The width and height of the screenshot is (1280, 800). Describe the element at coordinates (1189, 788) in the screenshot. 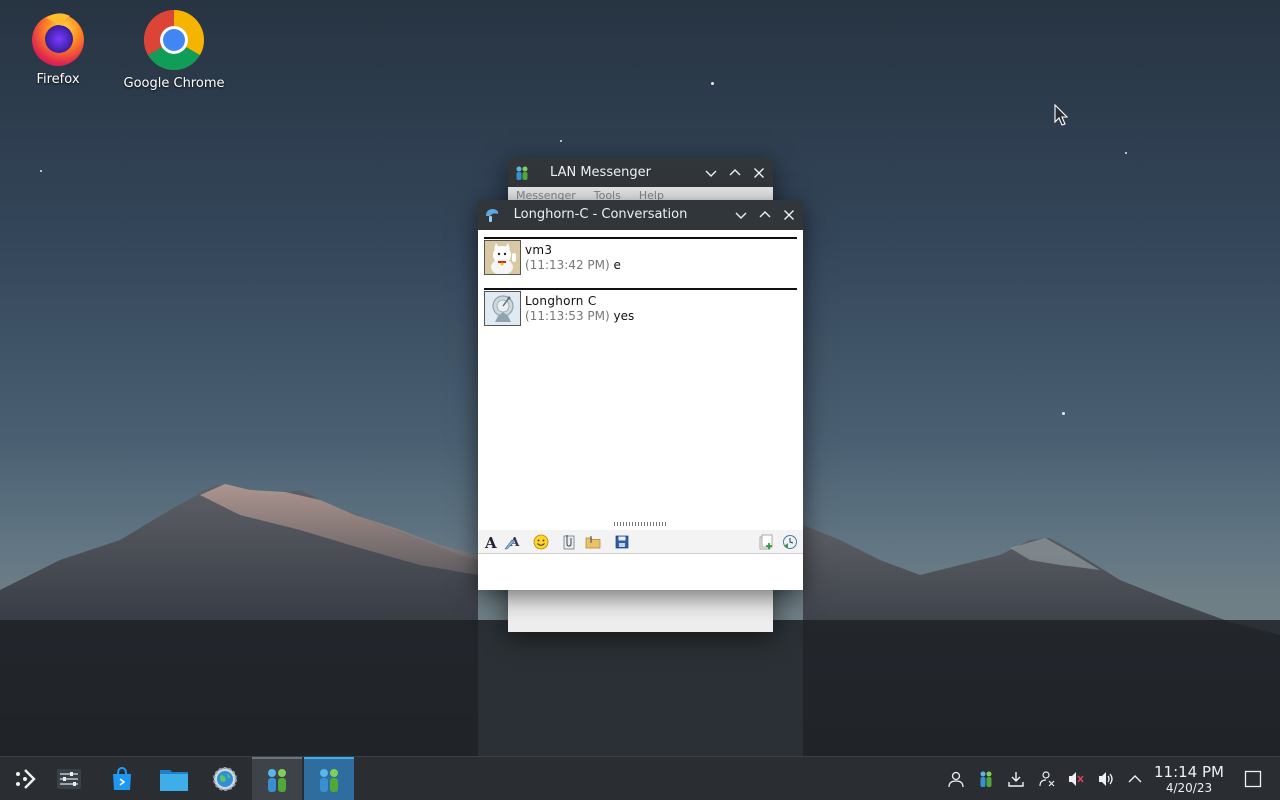

I see `clock-date: 4/20/23` at that location.